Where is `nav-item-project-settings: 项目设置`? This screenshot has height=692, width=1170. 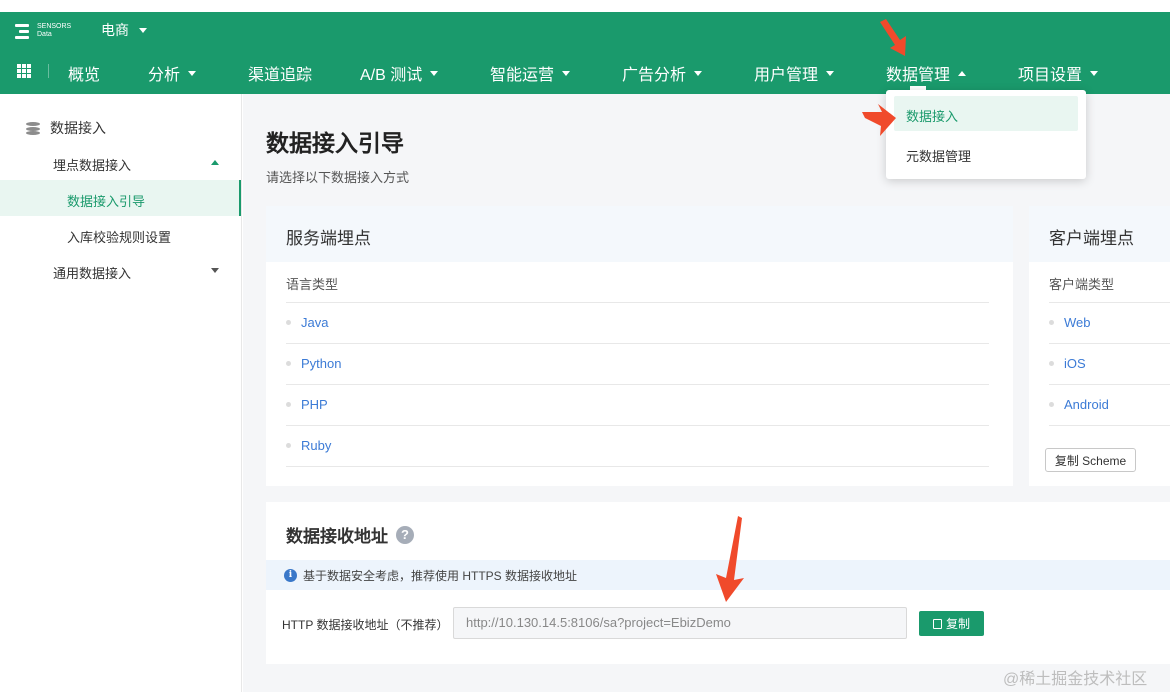 nav-item-project-settings: 项目设置 is located at coordinates (1058, 73).